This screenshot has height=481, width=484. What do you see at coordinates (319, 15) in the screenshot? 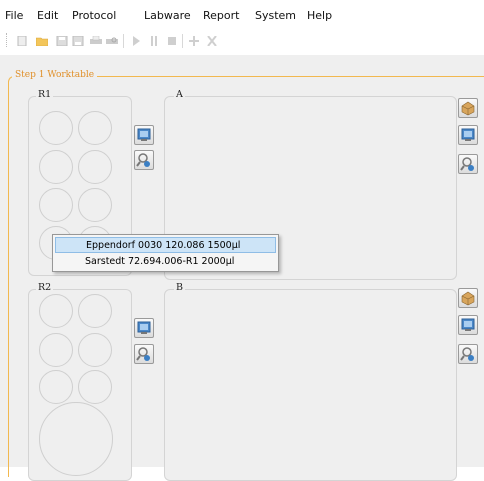
I see `menu-help: Help` at bounding box center [319, 15].